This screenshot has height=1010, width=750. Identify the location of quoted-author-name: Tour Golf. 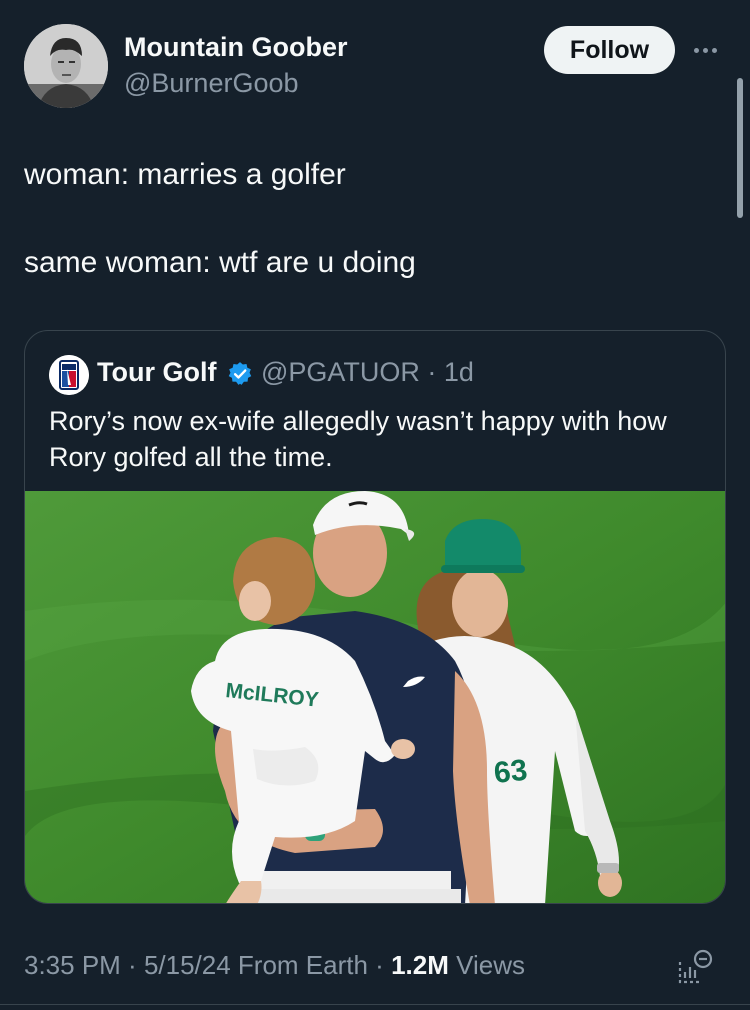
(156, 372).